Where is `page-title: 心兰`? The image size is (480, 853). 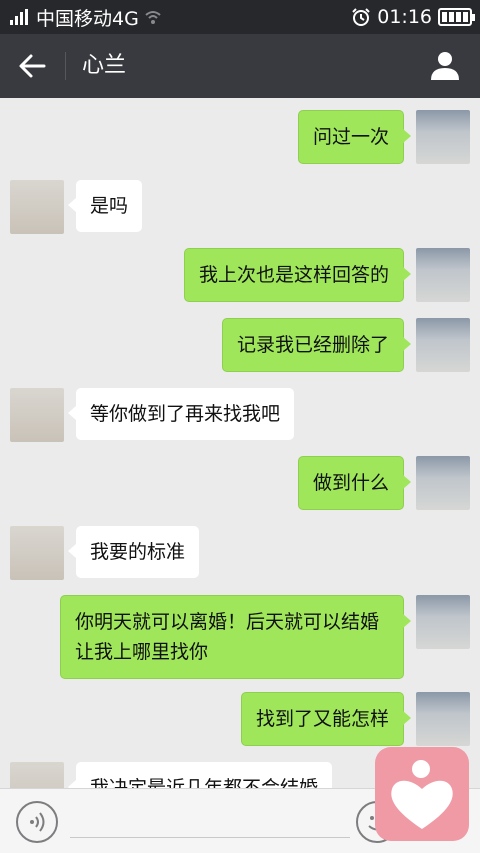 page-title: 心兰 is located at coordinates (104, 65).